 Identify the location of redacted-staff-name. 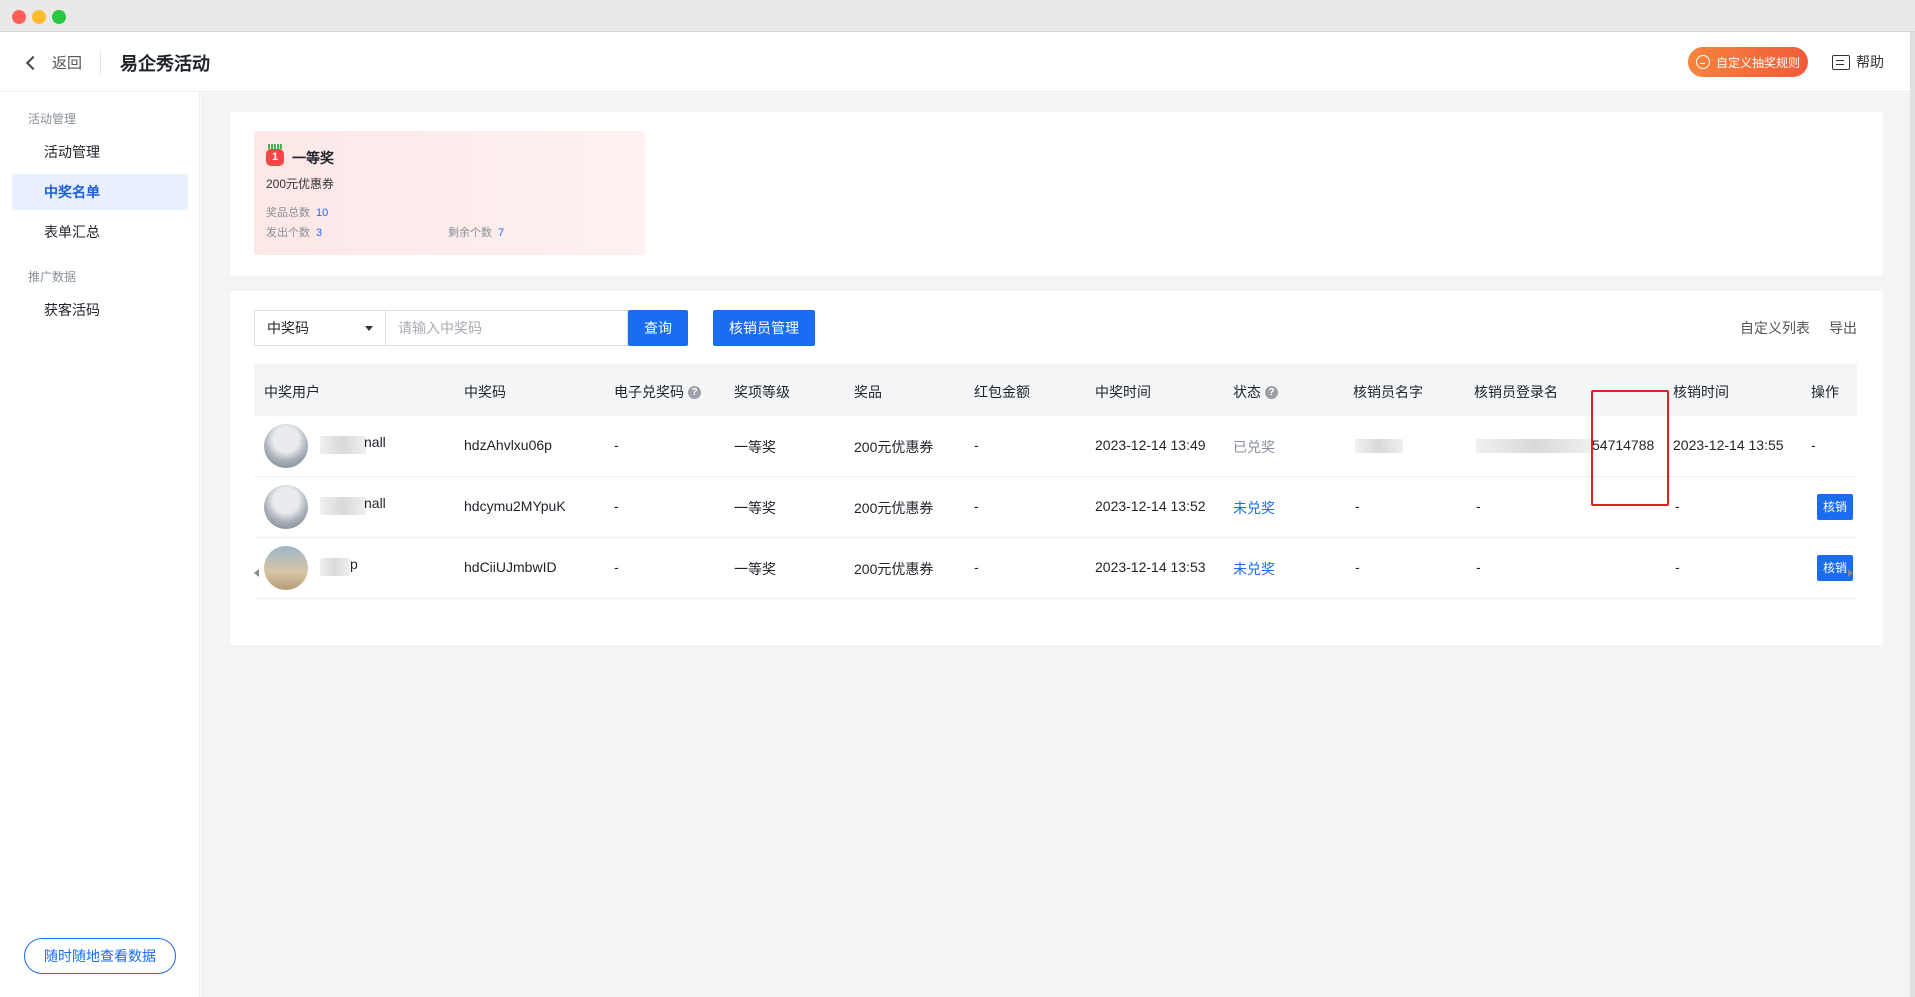
(1379, 446).